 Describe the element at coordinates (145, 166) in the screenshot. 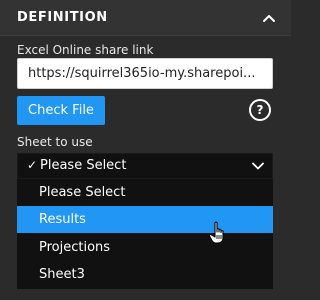

I see `sheet-select: ✓ Please Select` at that location.